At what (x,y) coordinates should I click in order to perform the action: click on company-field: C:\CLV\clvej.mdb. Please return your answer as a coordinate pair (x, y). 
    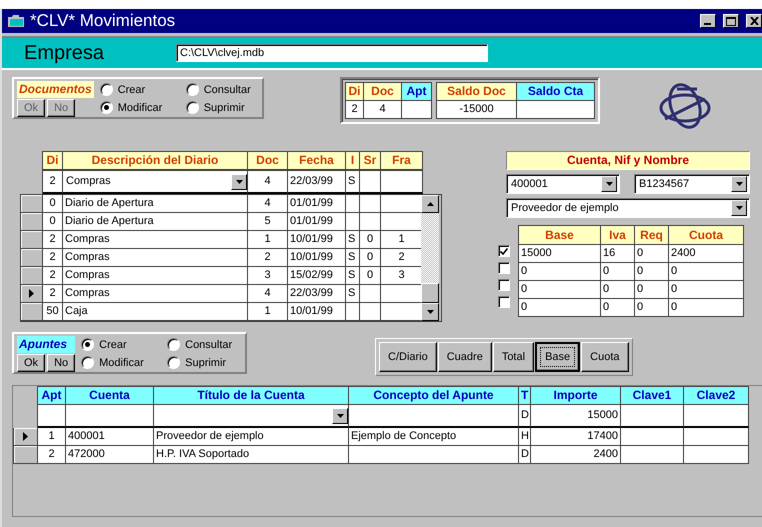
    Looking at the image, I should click on (332, 53).